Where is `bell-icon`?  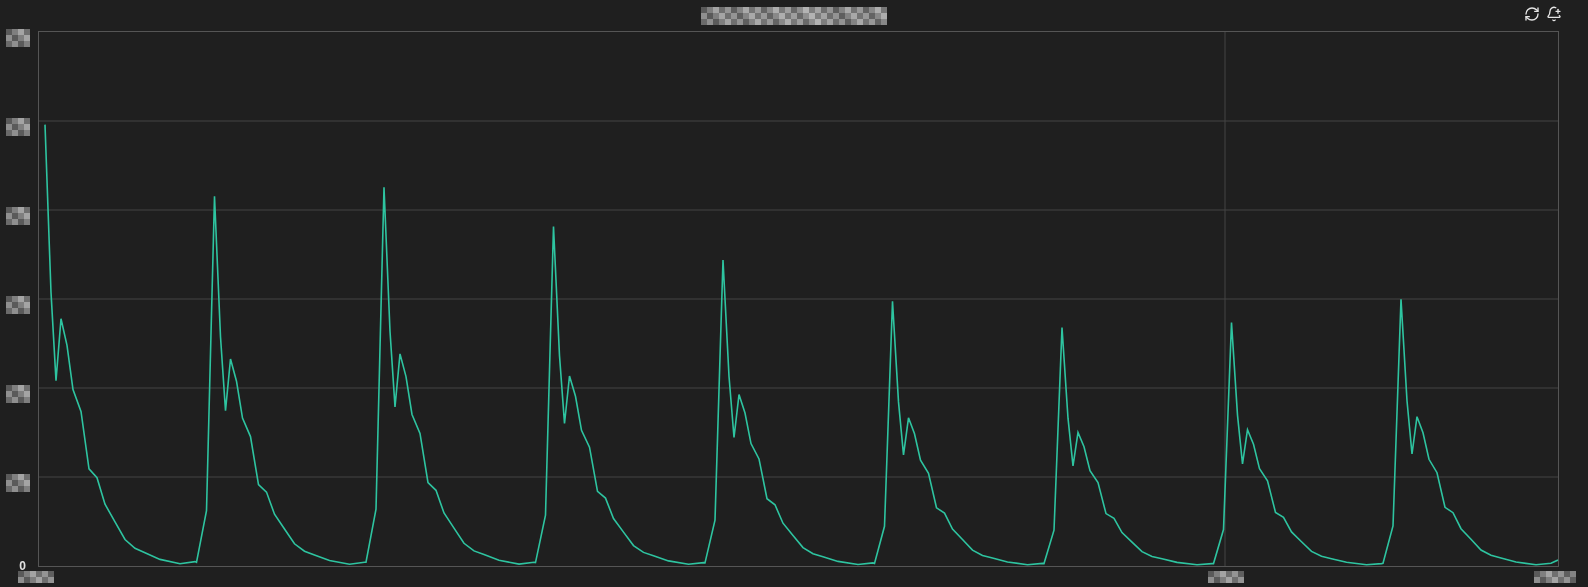
bell-icon is located at coordinates (1554, 14).